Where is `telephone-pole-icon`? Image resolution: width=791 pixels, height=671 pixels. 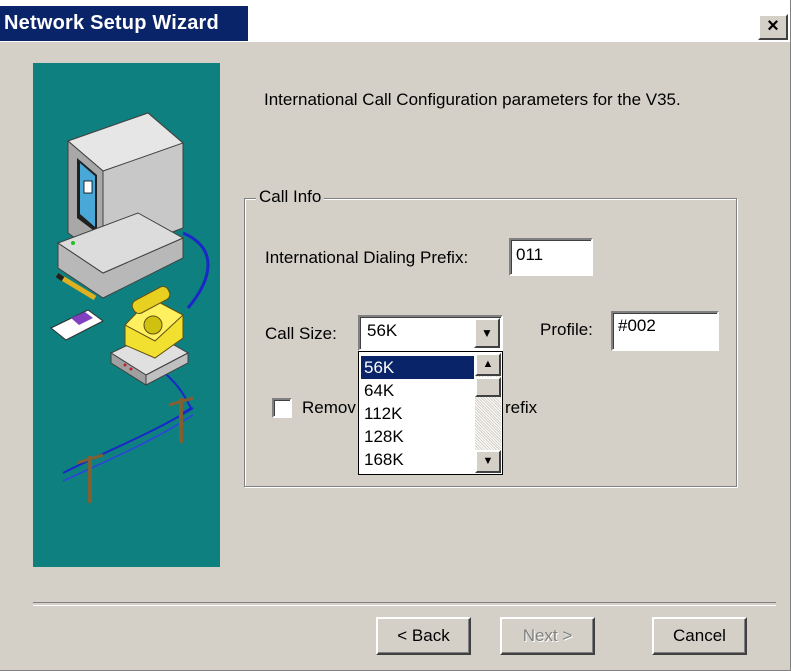 telephone-pole-icon is located at coordinates (135, 449).